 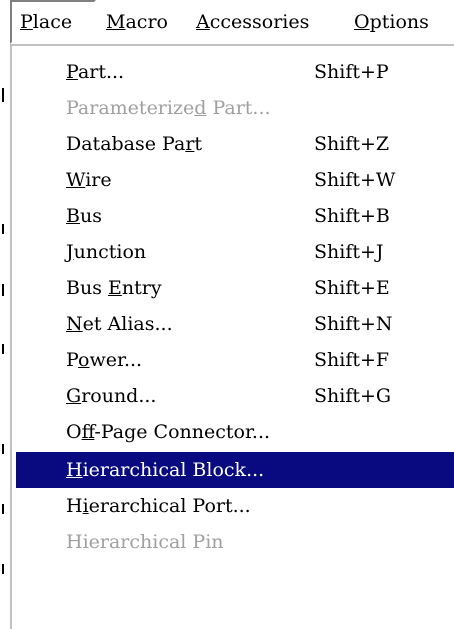 I want to click on menu-item-label: Junction, so click(x=106, y=252).